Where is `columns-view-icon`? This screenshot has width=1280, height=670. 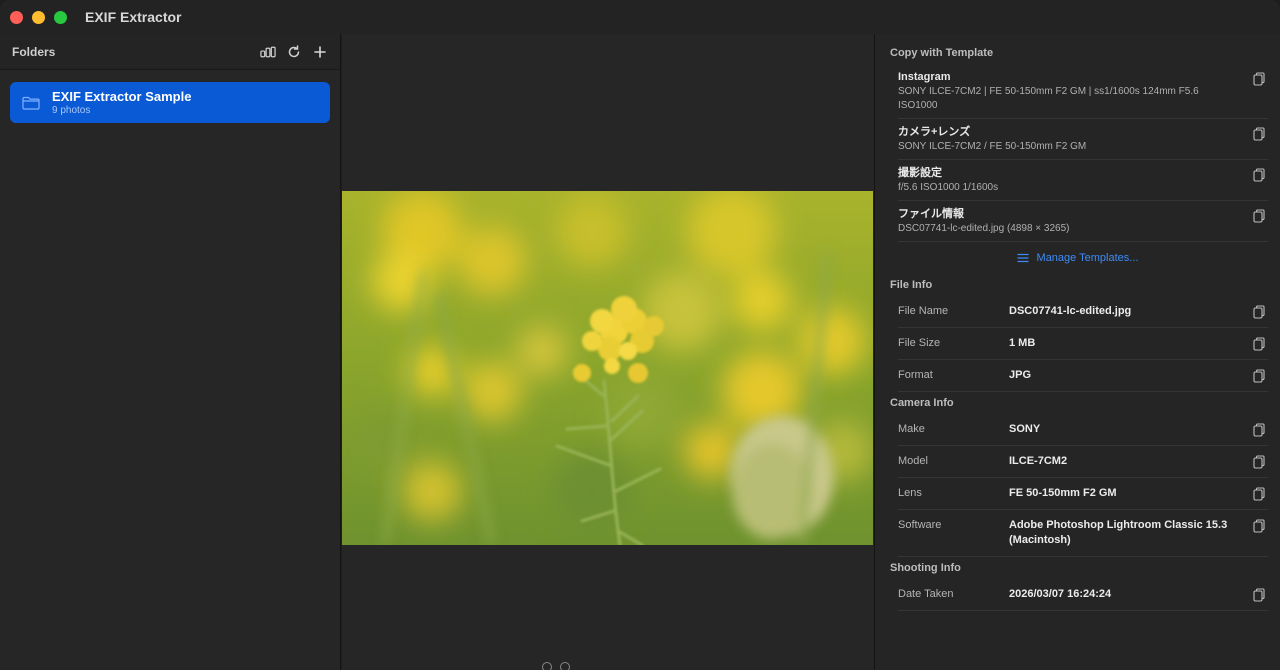
columns-view-icon is located at coordinates (268, 52).